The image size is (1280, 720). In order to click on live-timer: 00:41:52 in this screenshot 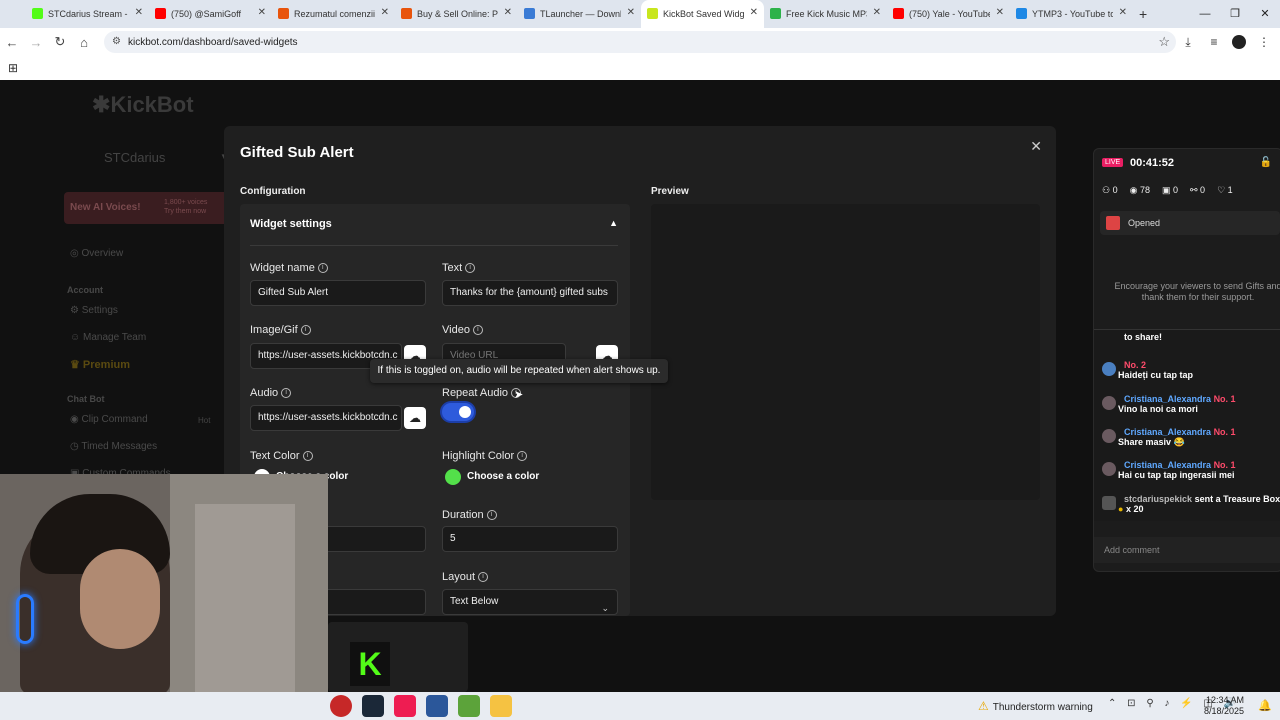, I will do `click(1152, 163)`.